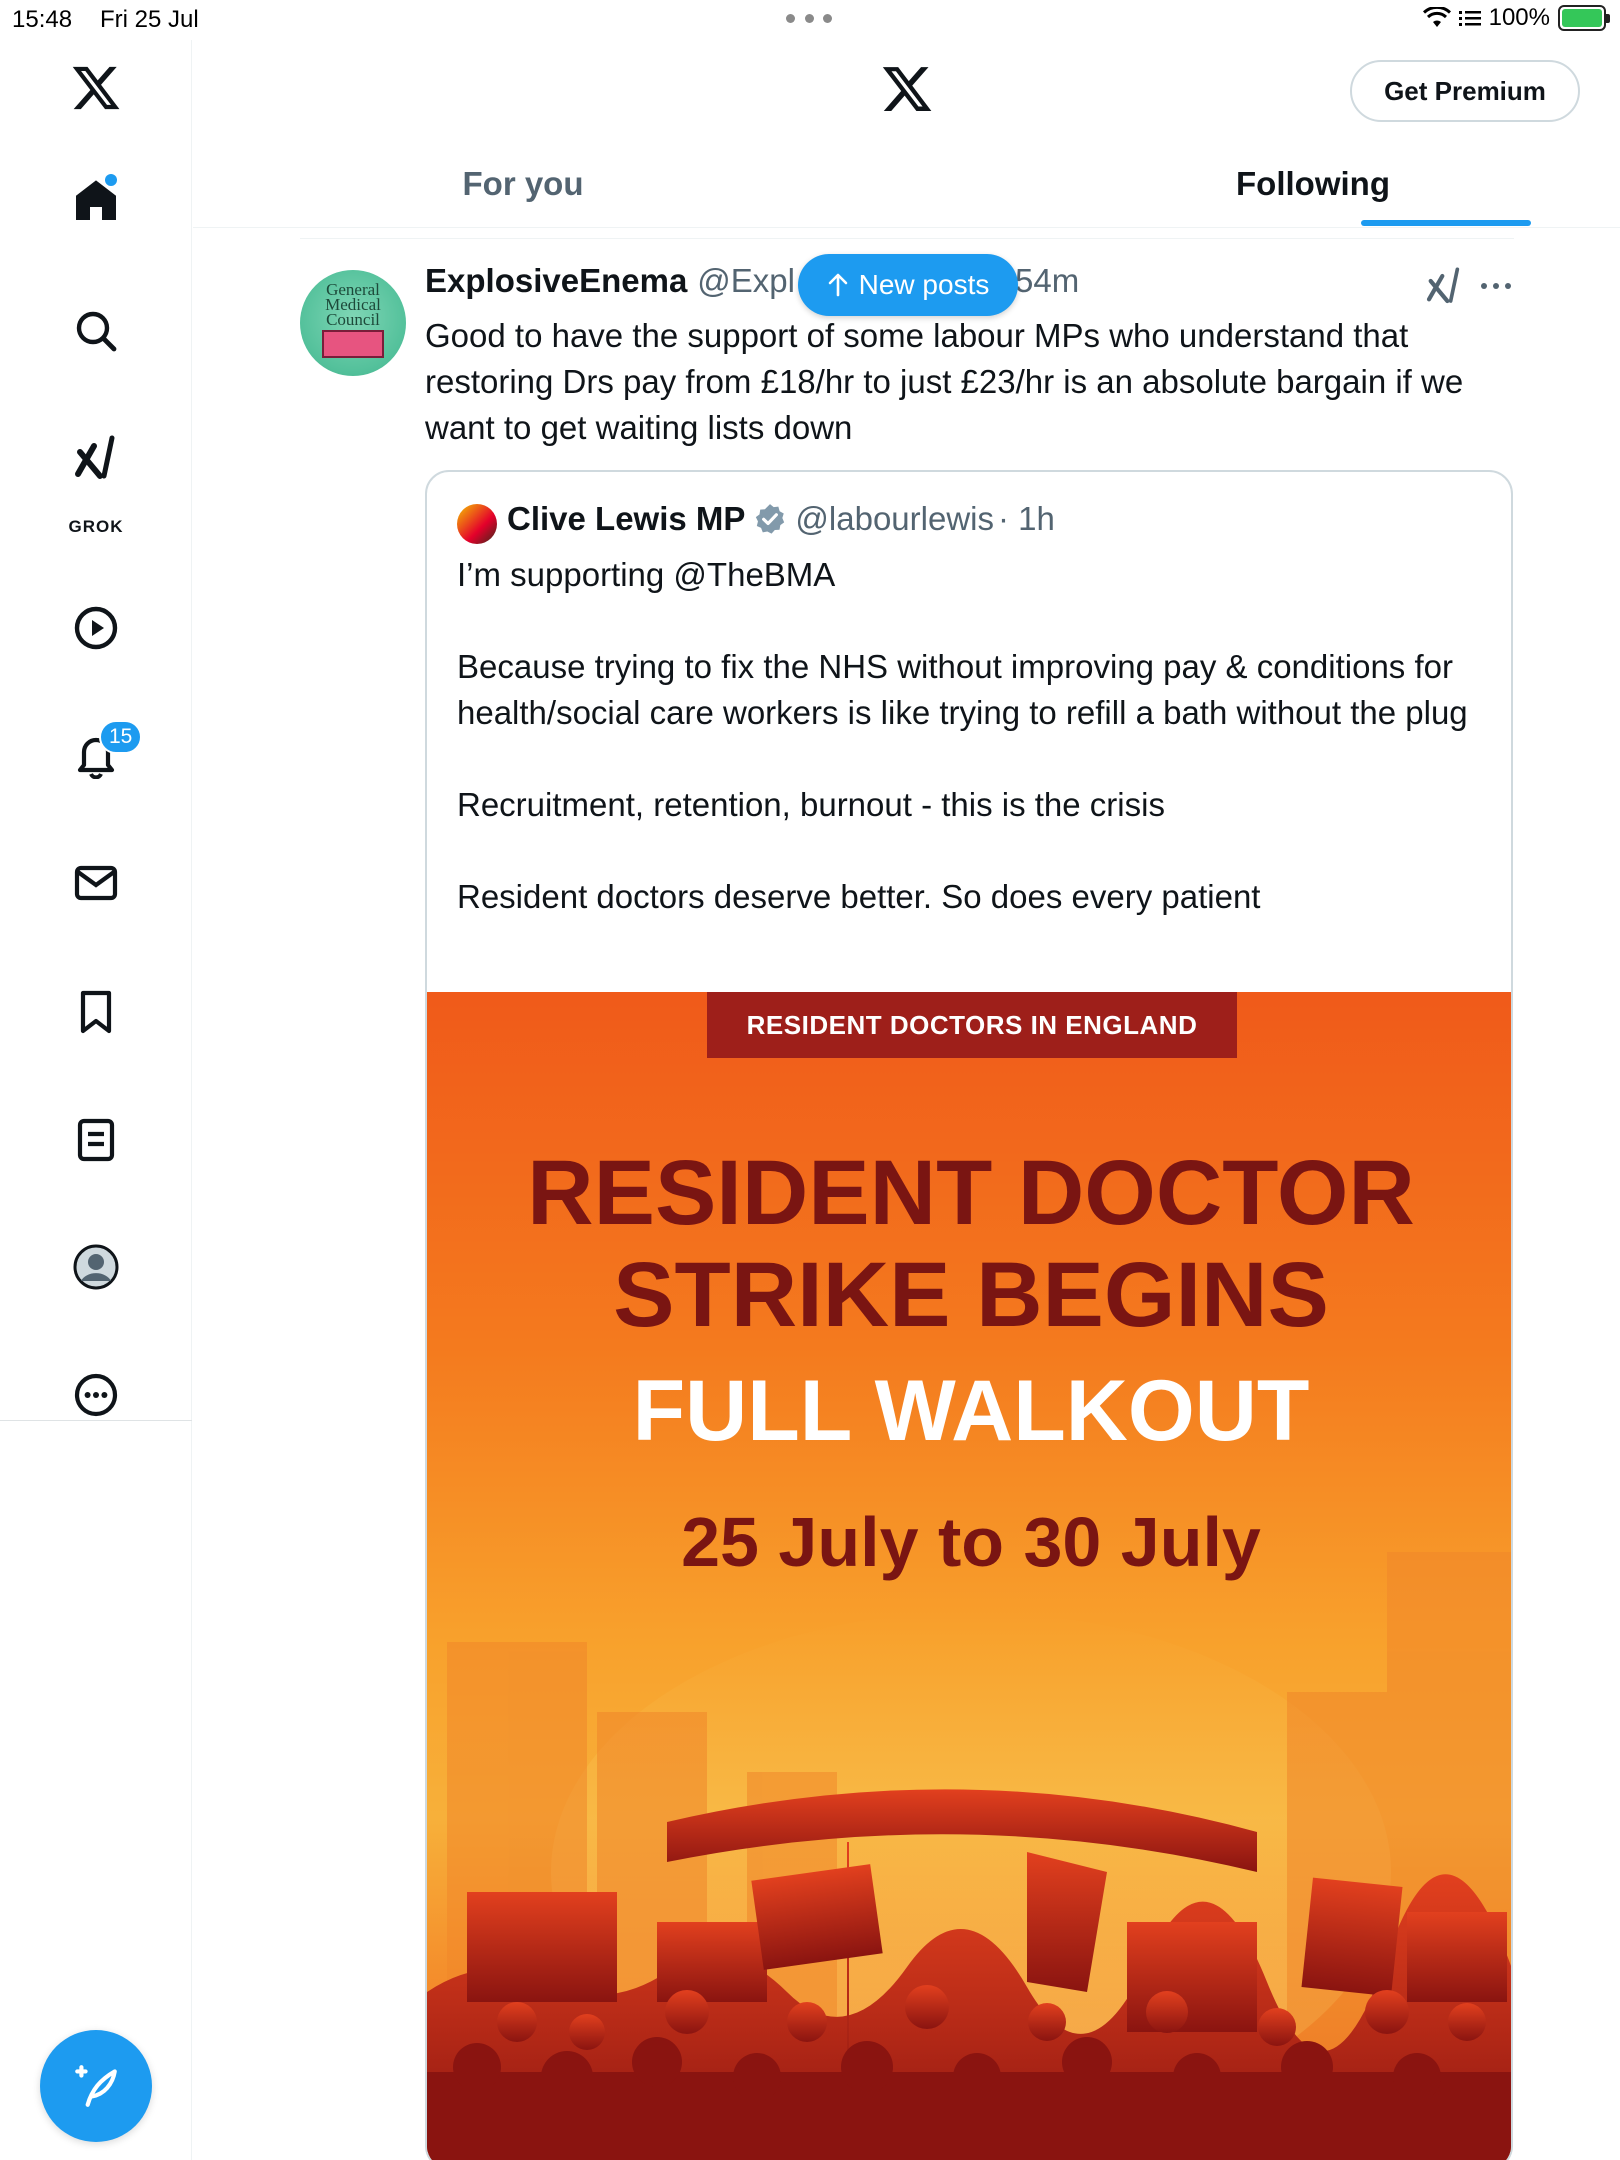  I want to click on quoted-author-name: Clive Lewis MP, so click(626, 519).